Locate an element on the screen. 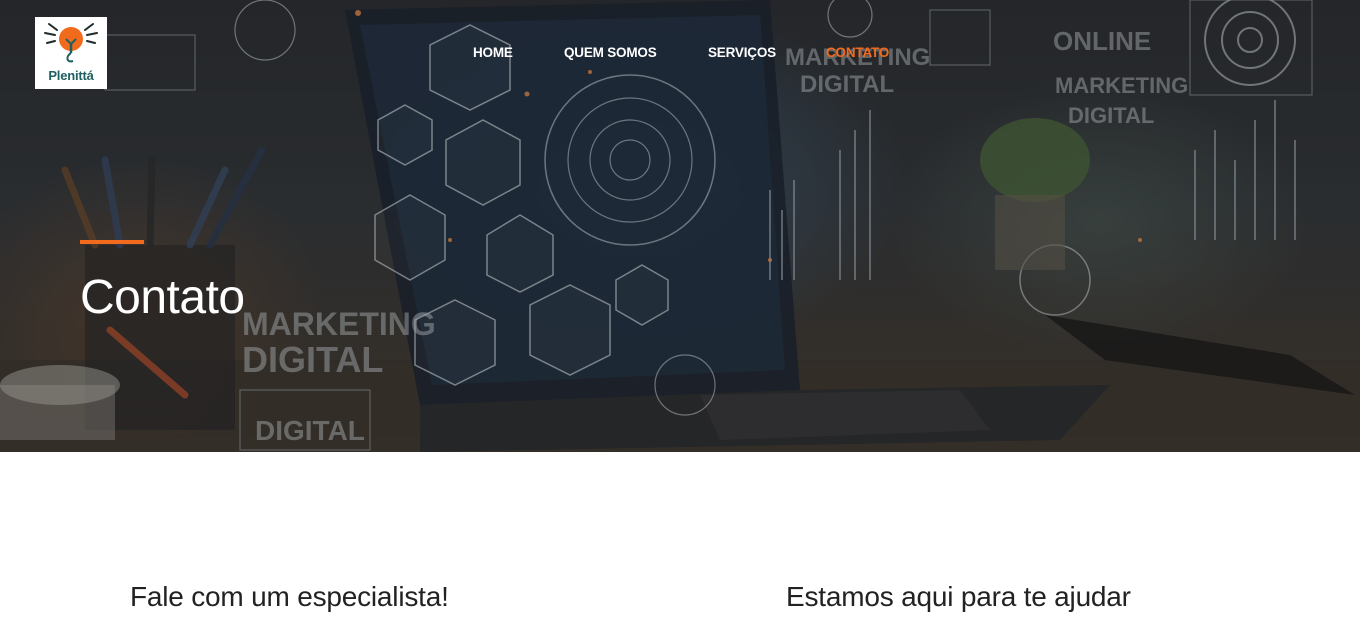  nav-item-servicos: SERVIÇOS is located at coordinates (742, 52).